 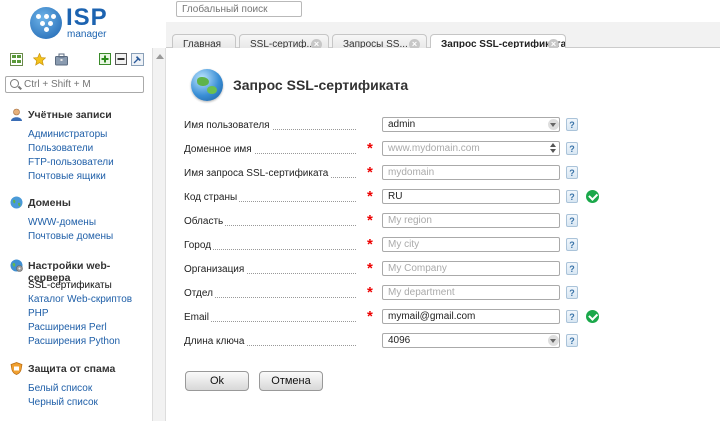 I want to click on nav-item-www-domains: WWW-домены, so click(x=89, y=223).